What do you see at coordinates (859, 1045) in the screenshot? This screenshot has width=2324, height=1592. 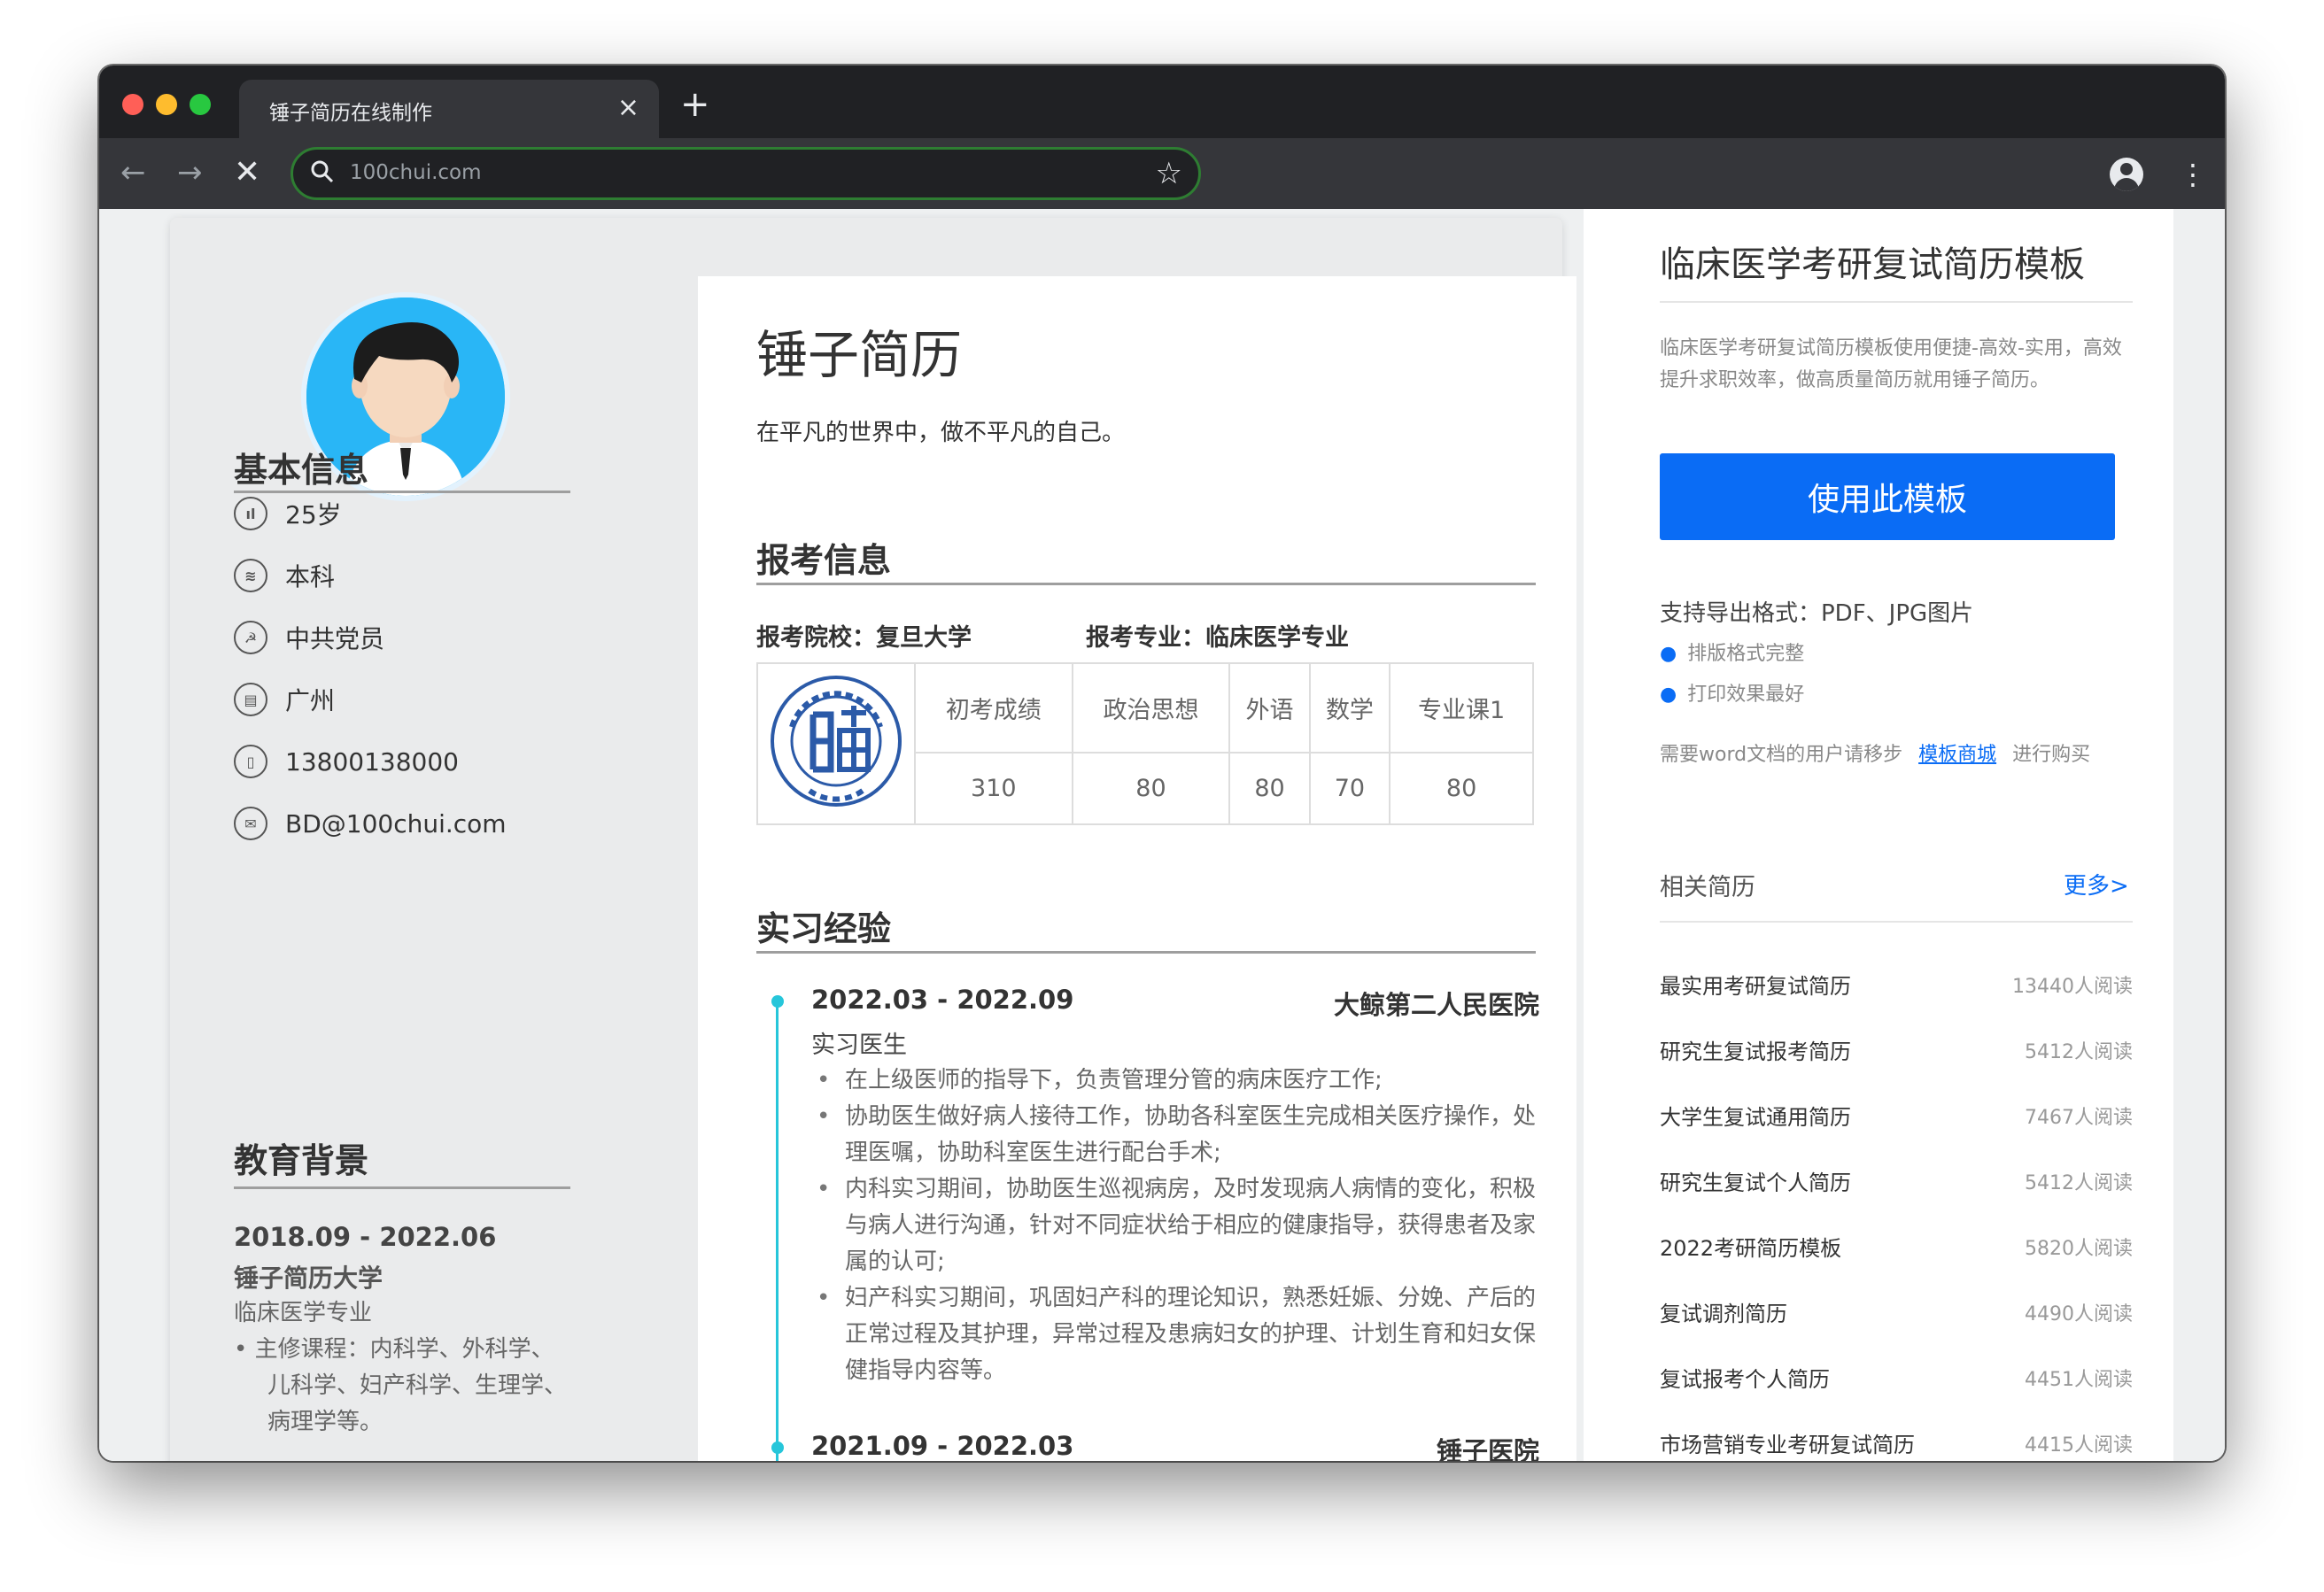 I see `experience-role: 实习医生` at bounding box center [859, 1045].